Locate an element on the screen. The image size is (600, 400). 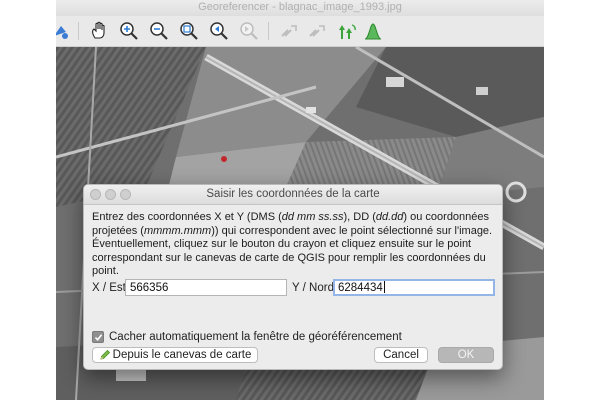
cancel-button: Cancel is located at coordinates (401, 355).